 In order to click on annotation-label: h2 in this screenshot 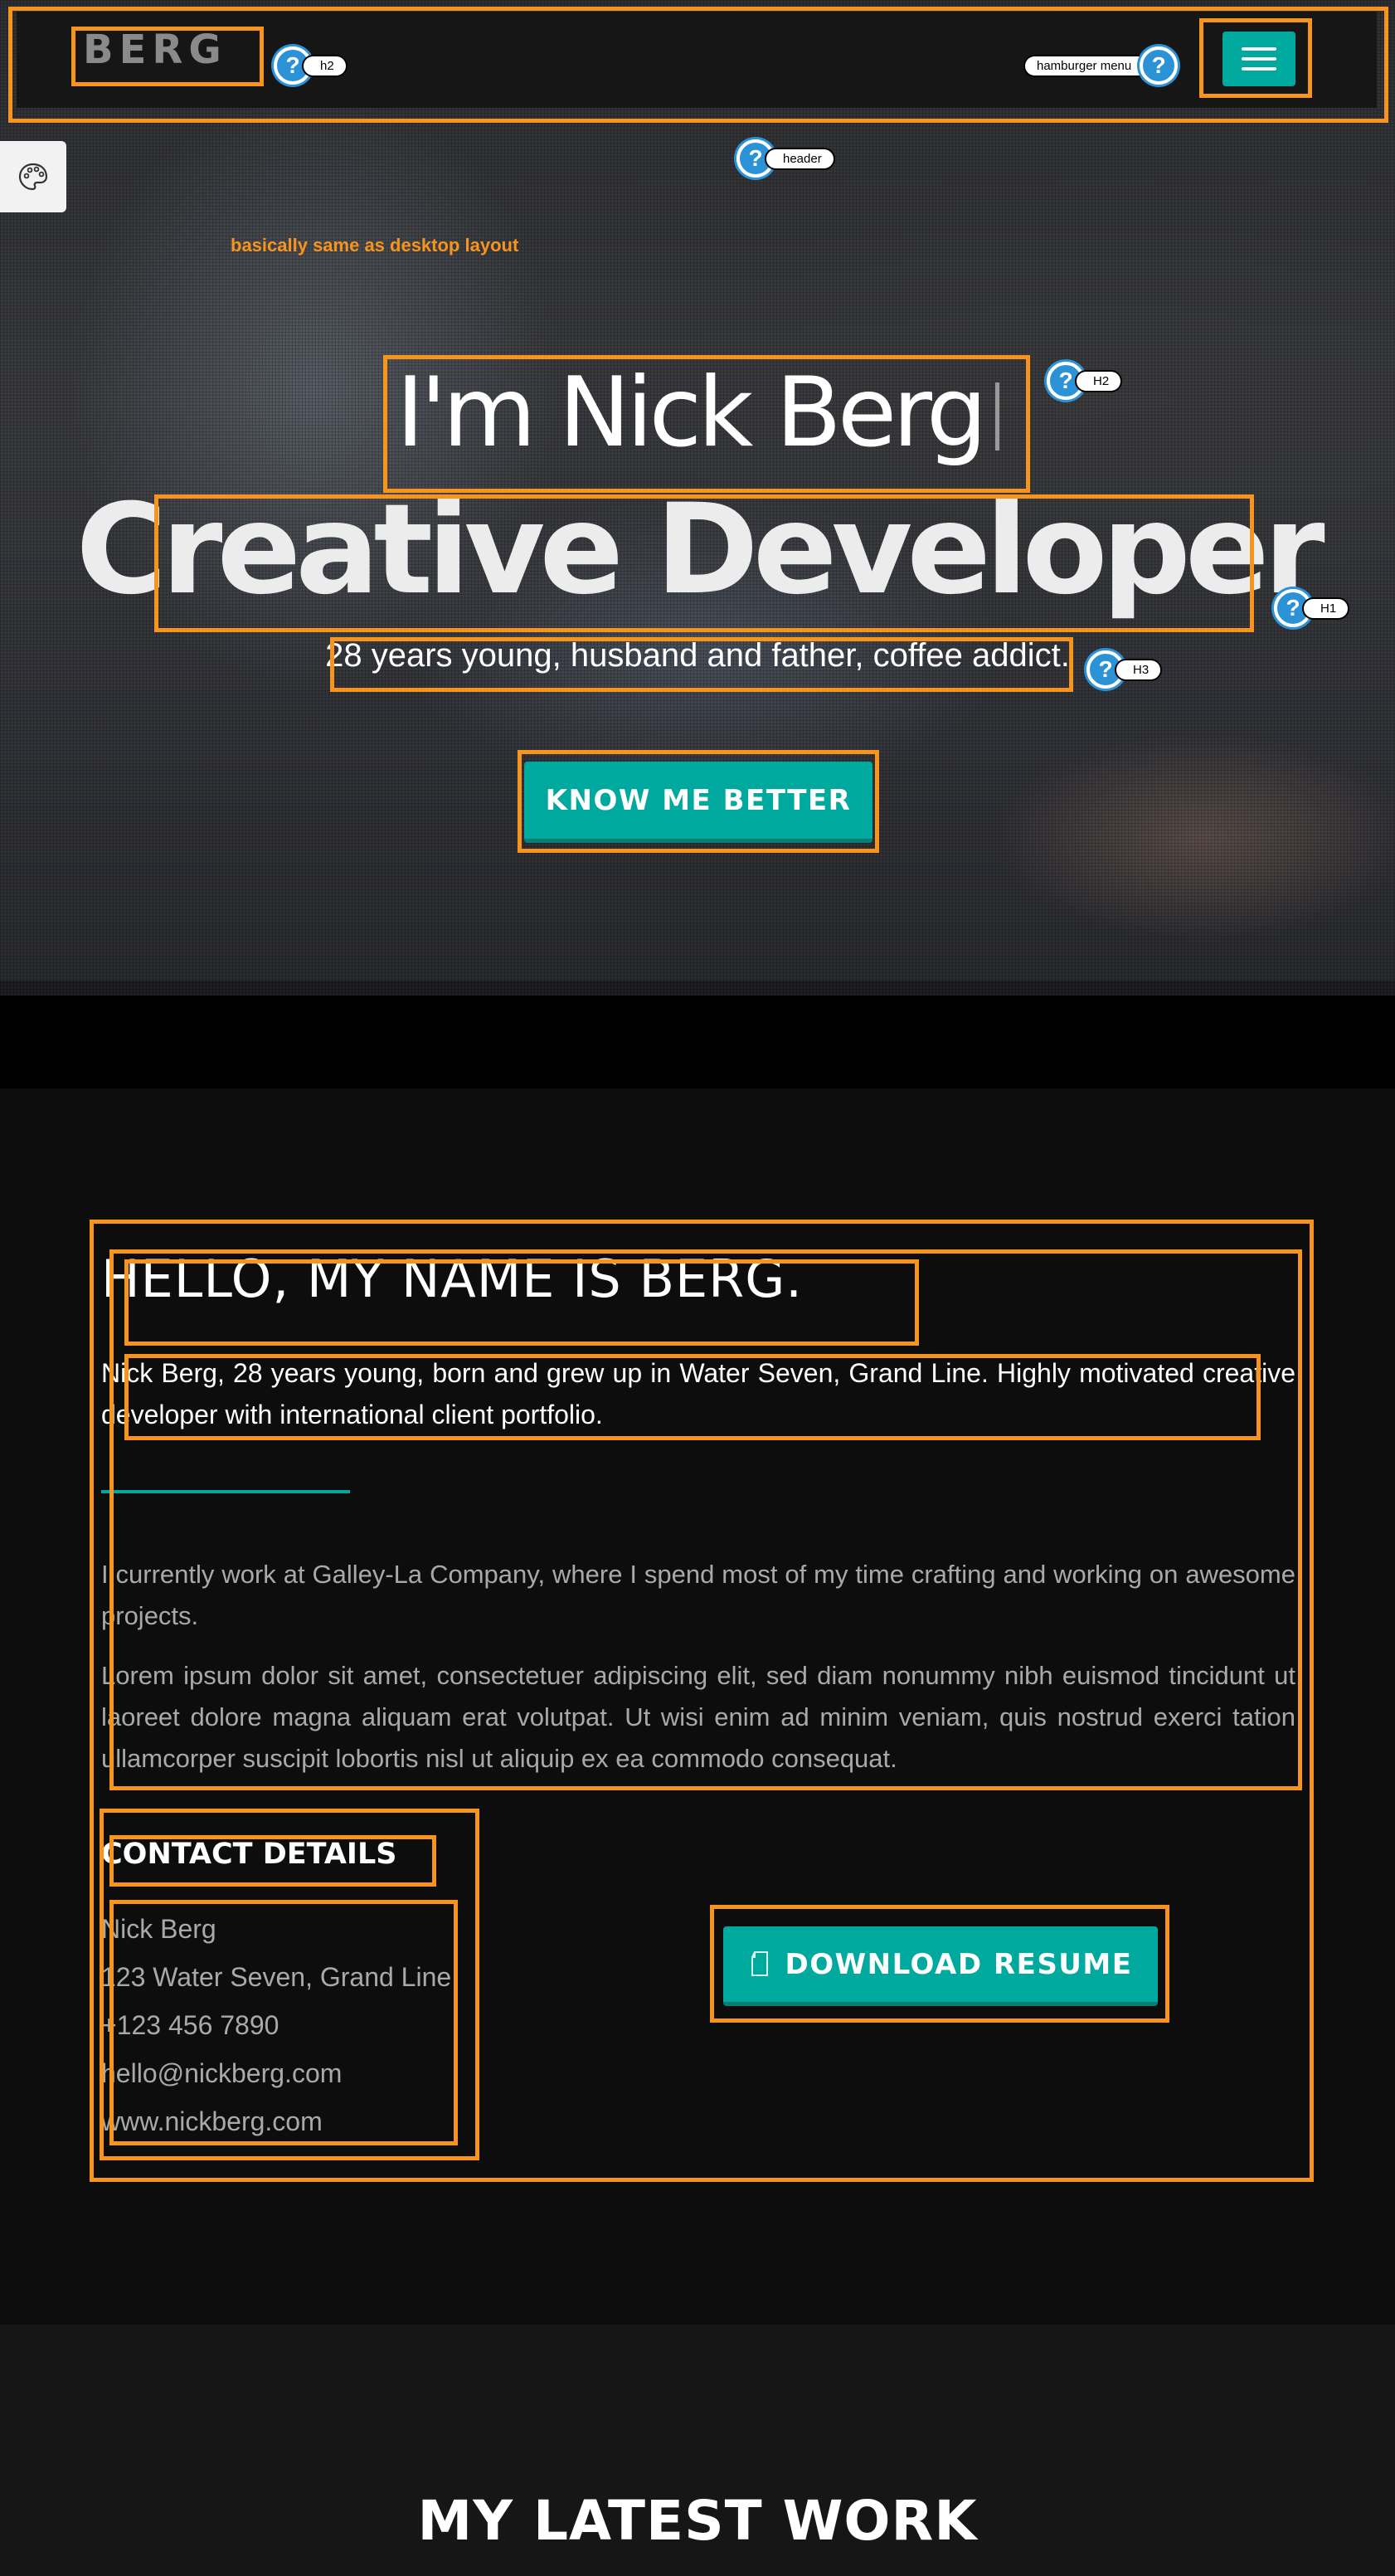, I will do `click(325, 65)`.